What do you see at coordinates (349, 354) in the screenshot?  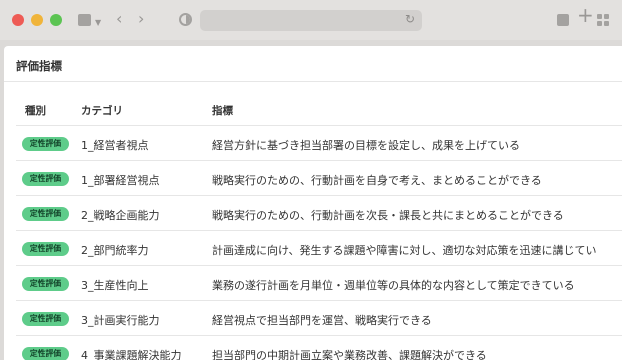 I see `indicator-cell: 担当部門の中期計画立案や業務改善、課題解決ができる` at bounding box center [349, 354].